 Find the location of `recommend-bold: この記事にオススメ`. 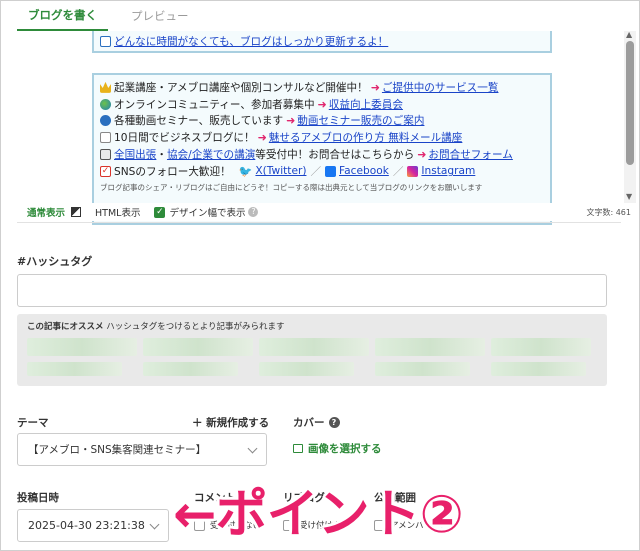

recommend-bold: この記事にオススメ is located at coordinates (65, 327).